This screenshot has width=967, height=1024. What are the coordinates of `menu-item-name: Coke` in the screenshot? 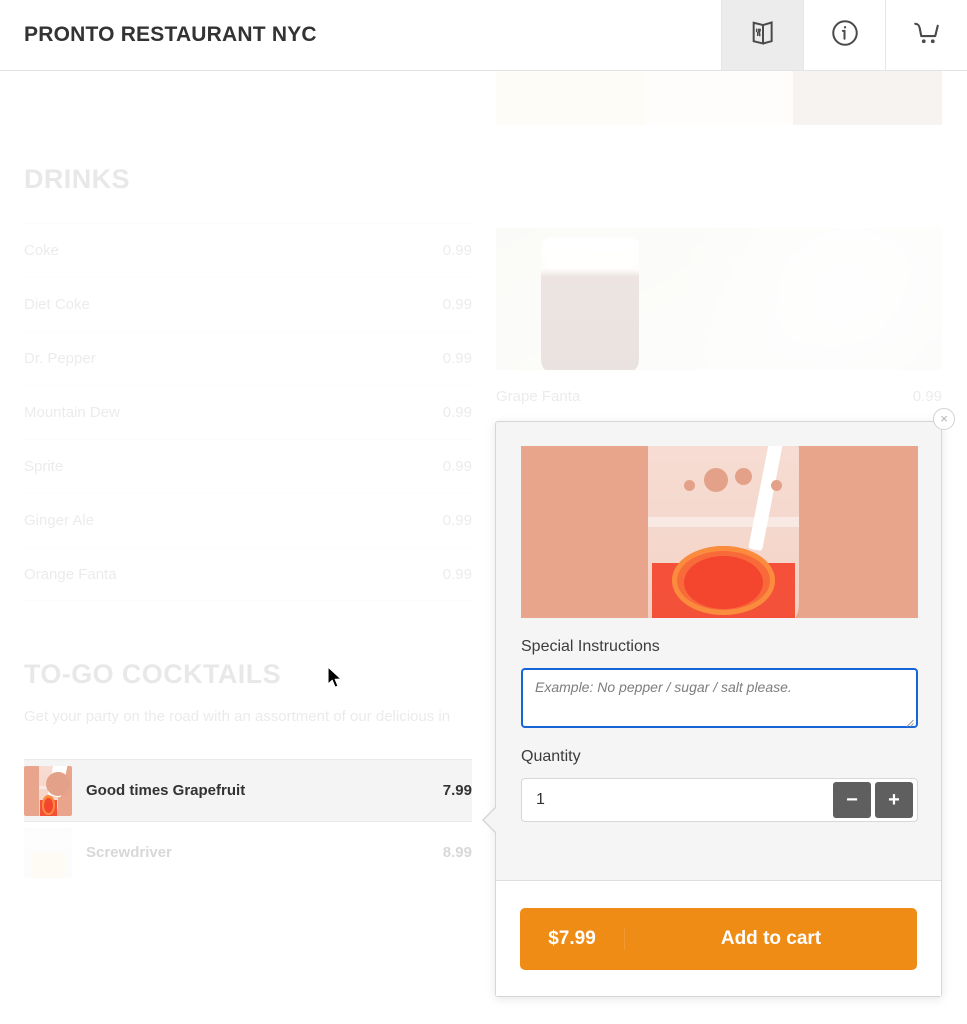 It's located at (42, 250).